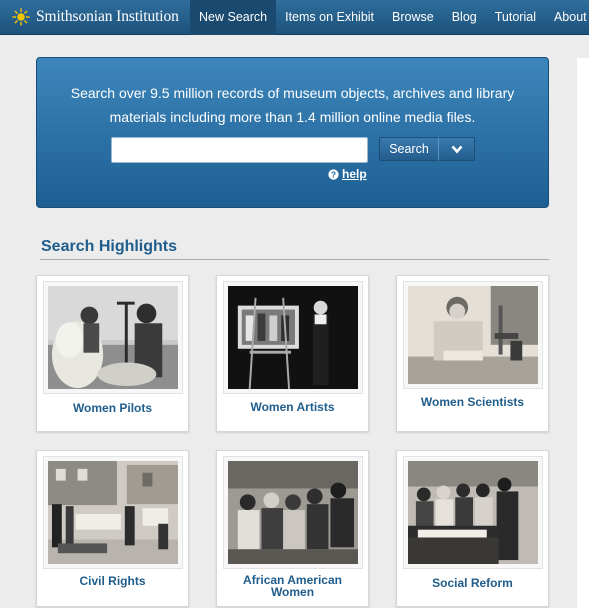 The height and width of the screenshot is (608, 589). Describe the element at coordinates (293, 512) in the screenshot. I see `african-american-women-photo` at that location.